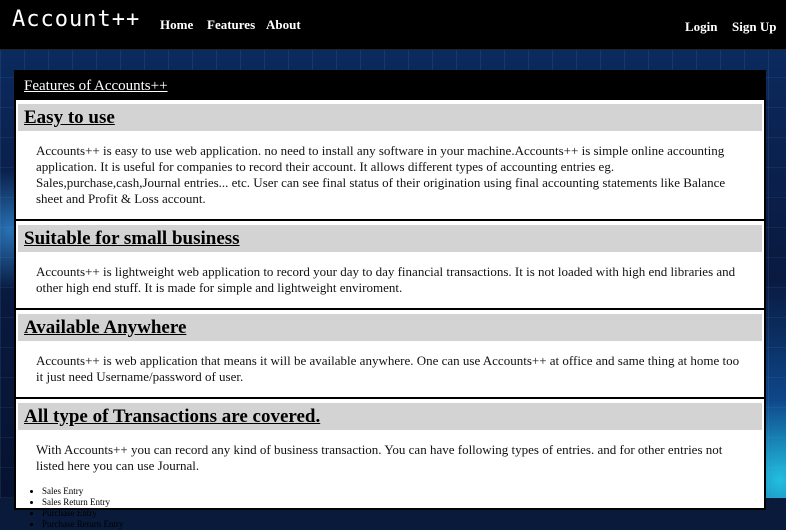 The width and height of the screenshot is (786, 530). Describe the element at coordinates (390, 238) in the screenshot. I see `section-heading: Suitable for small business` at that location.